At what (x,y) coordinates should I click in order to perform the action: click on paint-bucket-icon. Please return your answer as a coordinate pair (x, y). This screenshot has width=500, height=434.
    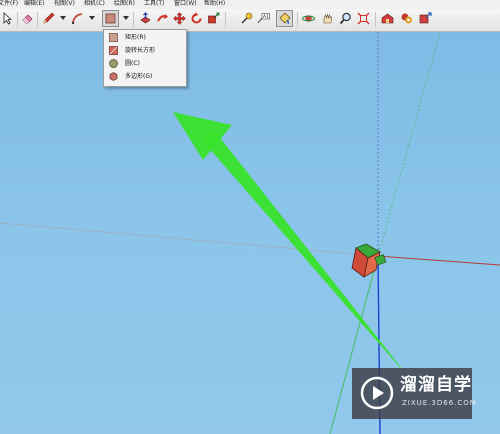
    Looking at the image, I should click on (284, 18).